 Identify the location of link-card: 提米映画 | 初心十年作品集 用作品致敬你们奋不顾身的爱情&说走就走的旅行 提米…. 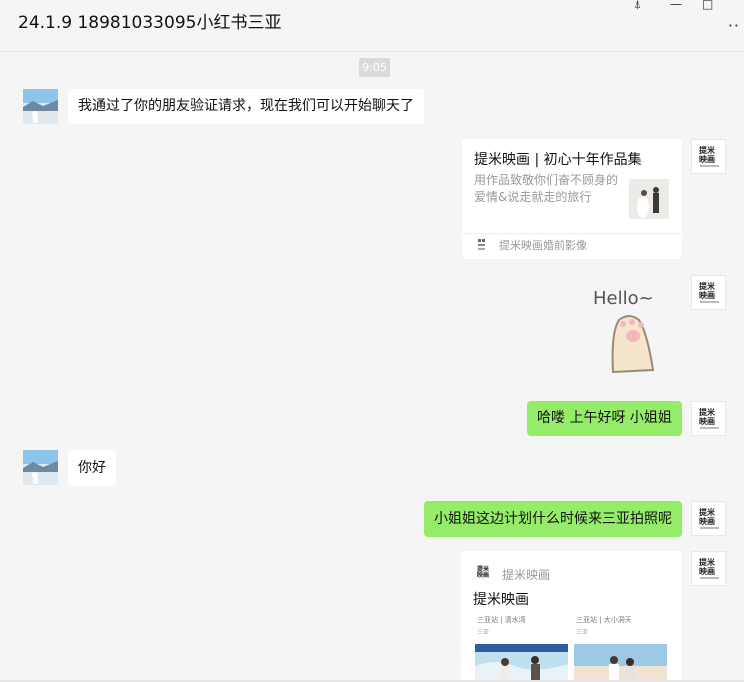
(572, 199).